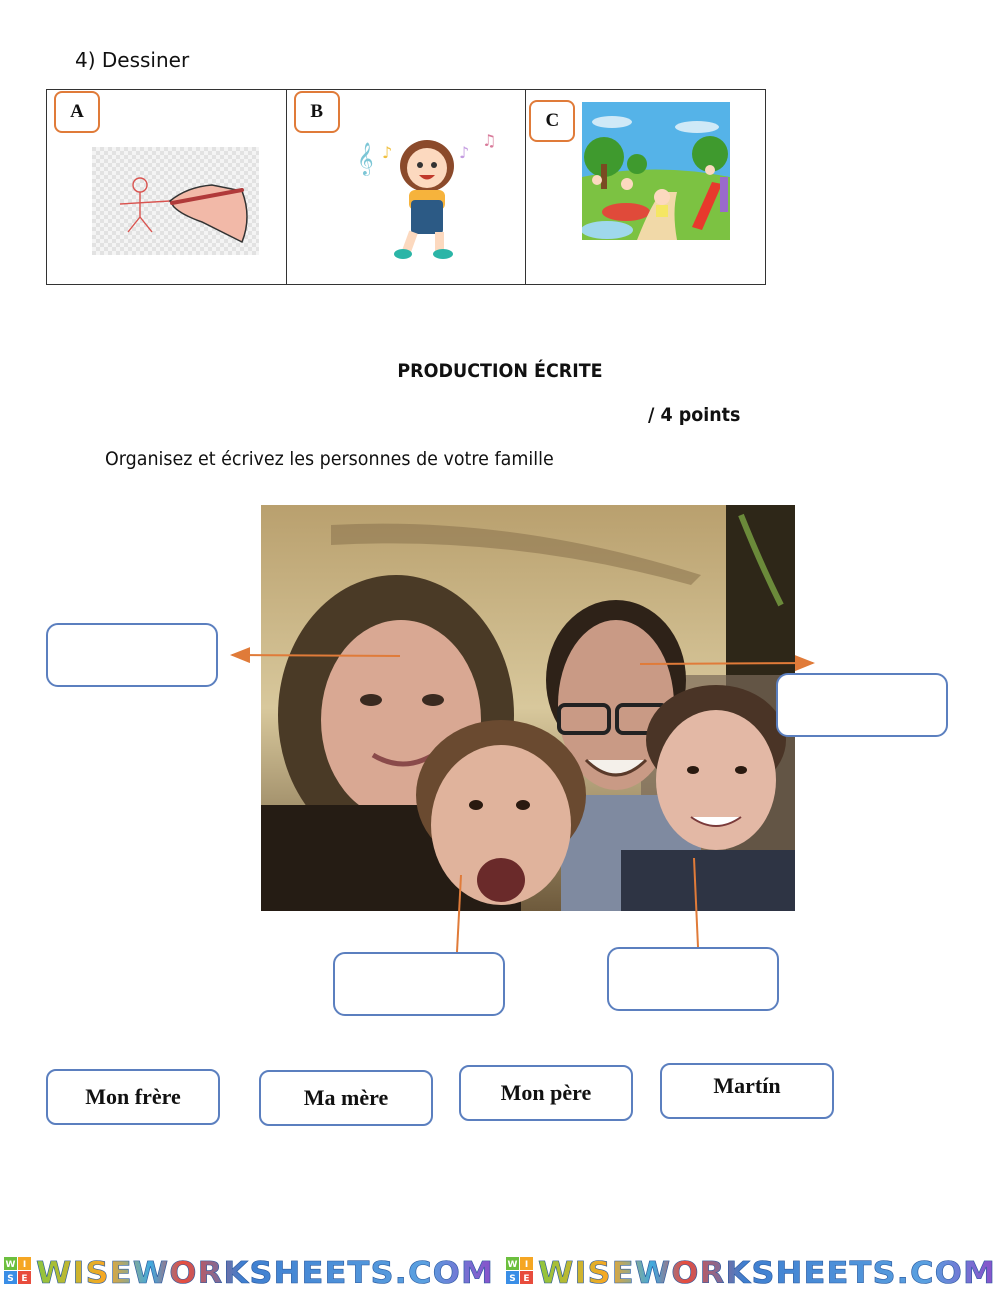 The width and height of the screenshot is (1000, 1295). I want to click on answer-input-father, so click(864, 706).